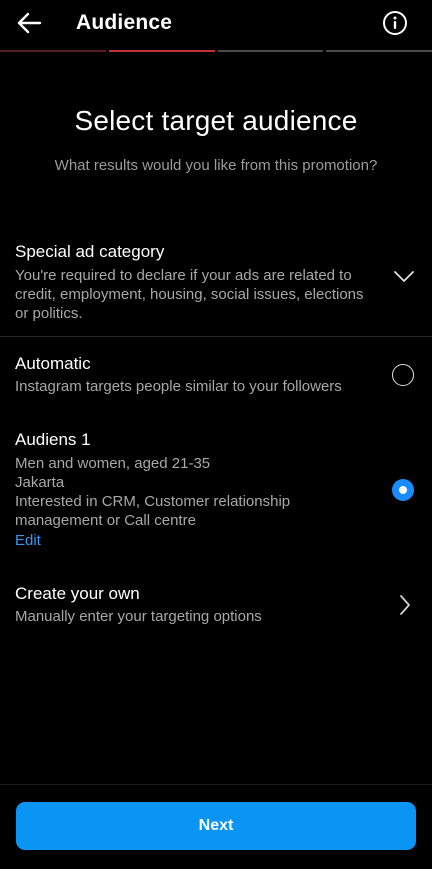 This screenshot has width=432, height=869. Describe the element at coordinates (124, 22) in the screenshot. I see `page-title: Audience` at that location.